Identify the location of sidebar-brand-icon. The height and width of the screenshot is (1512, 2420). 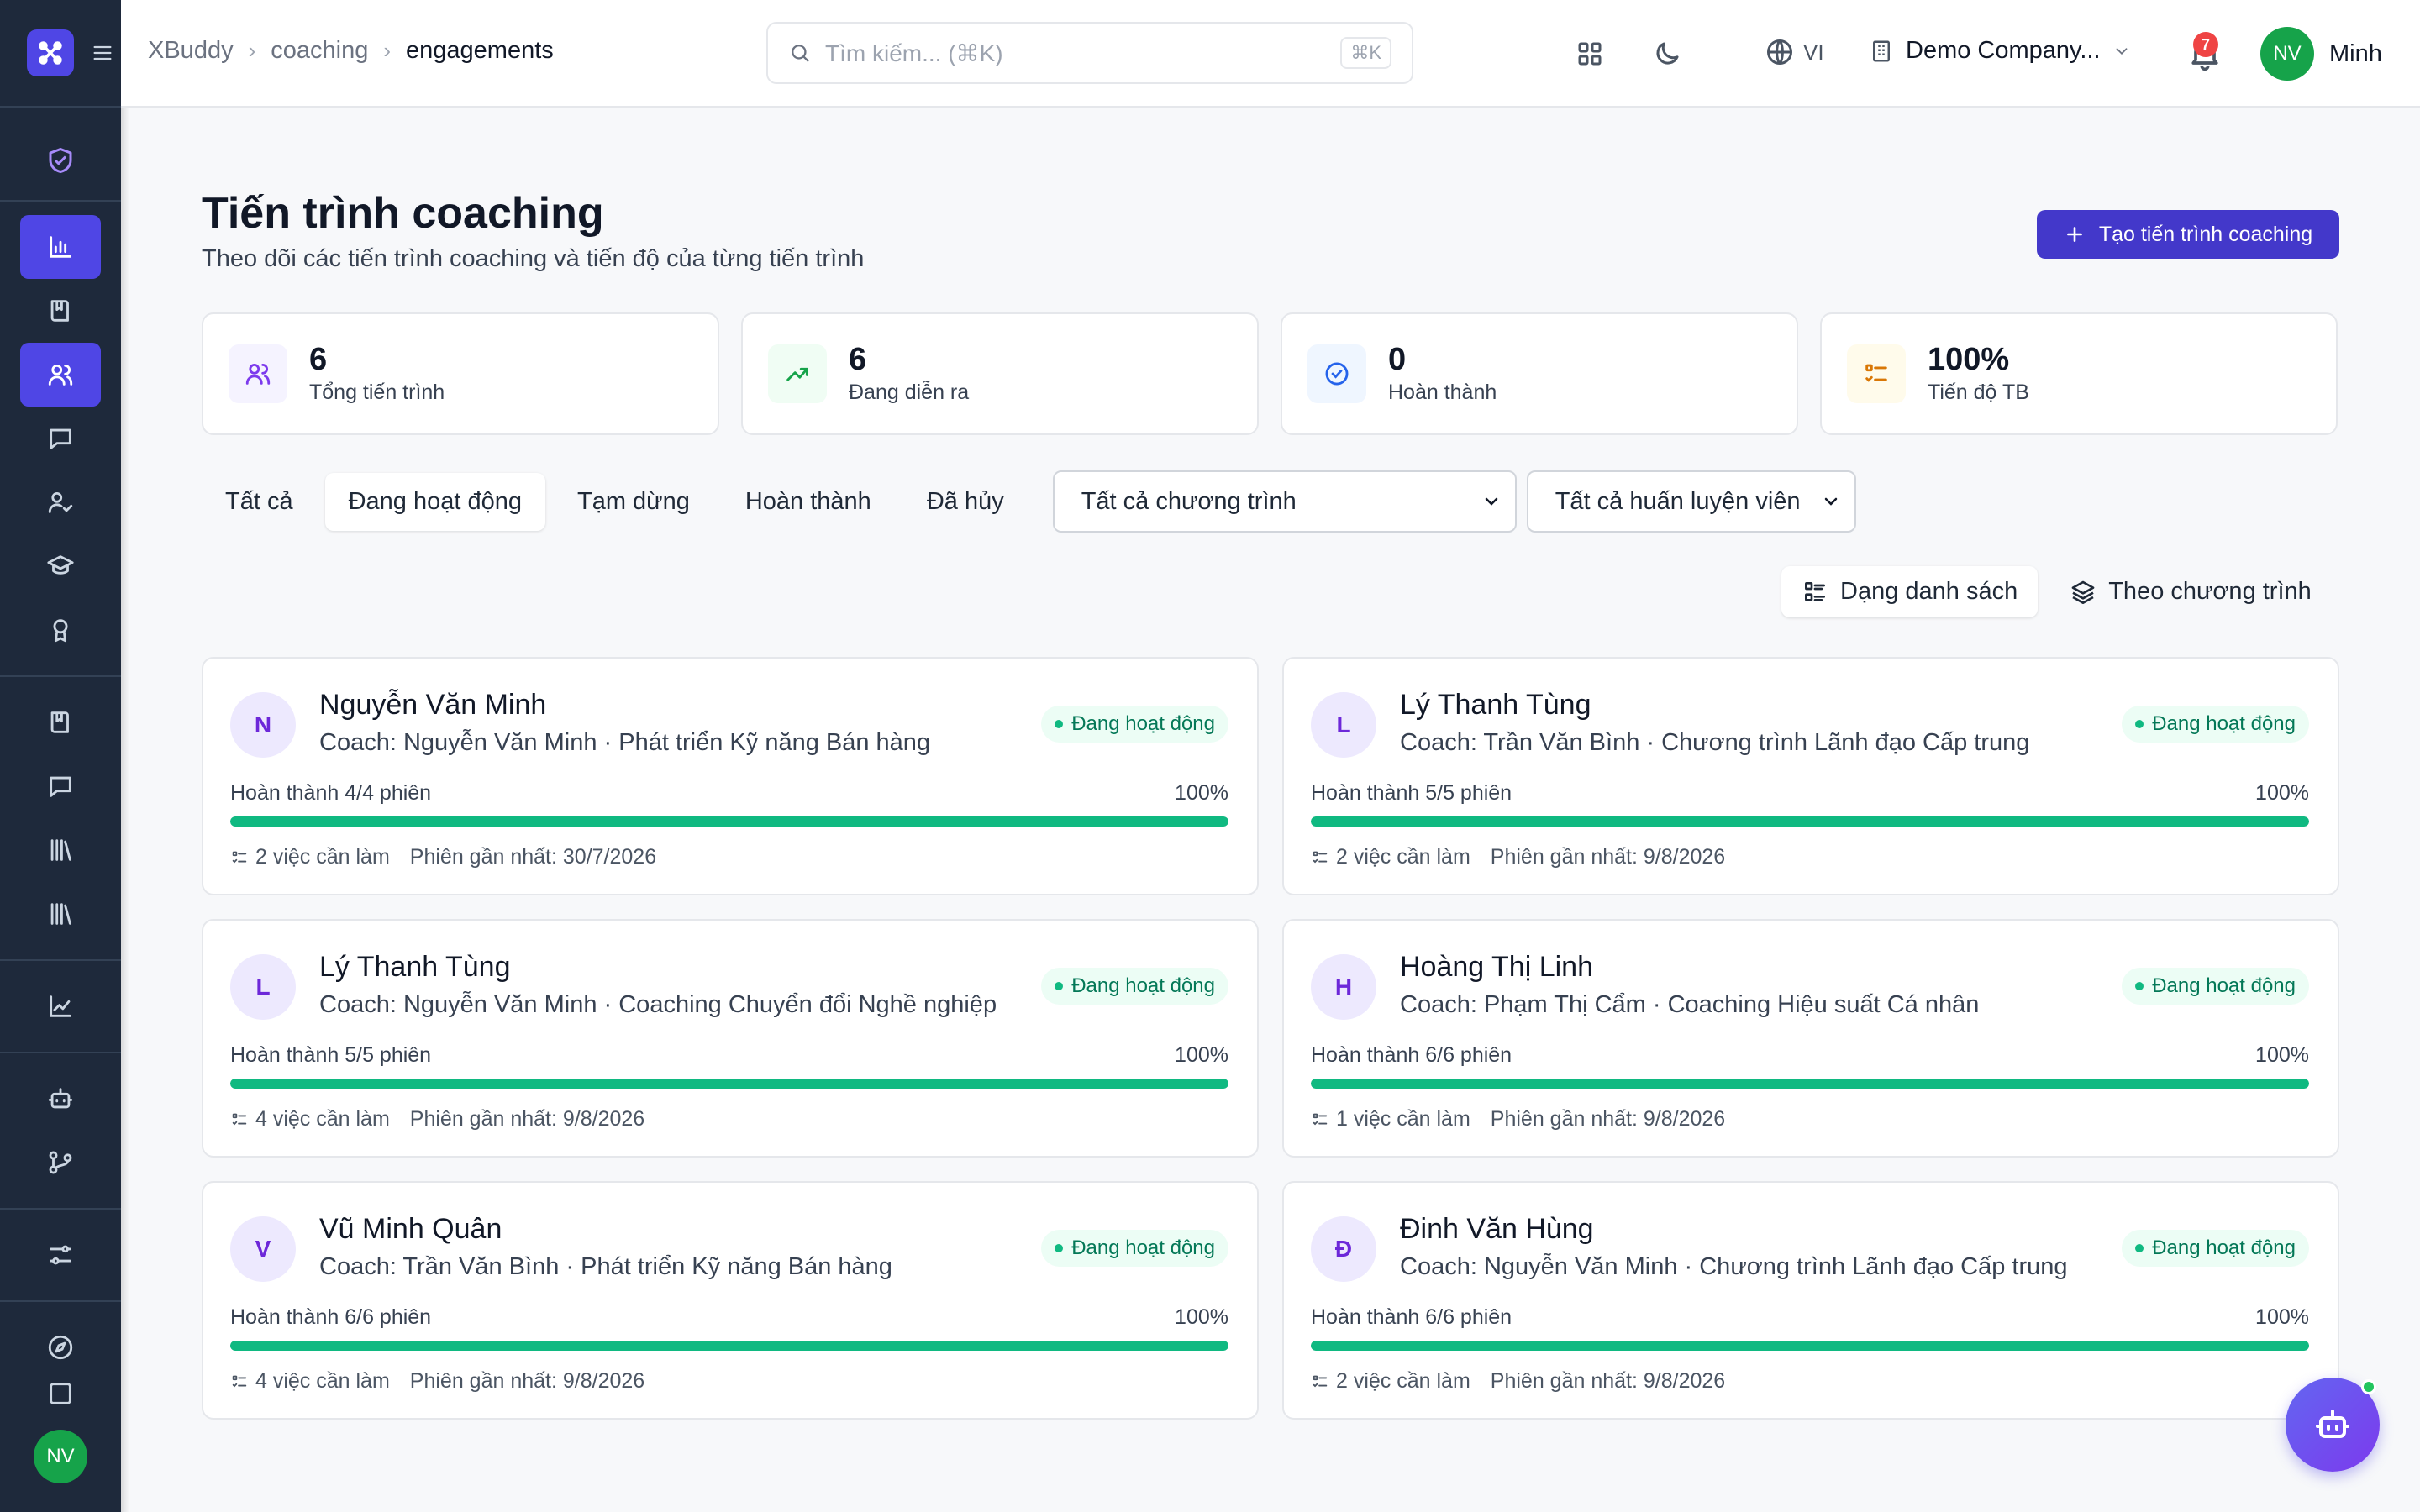
(60, 161).